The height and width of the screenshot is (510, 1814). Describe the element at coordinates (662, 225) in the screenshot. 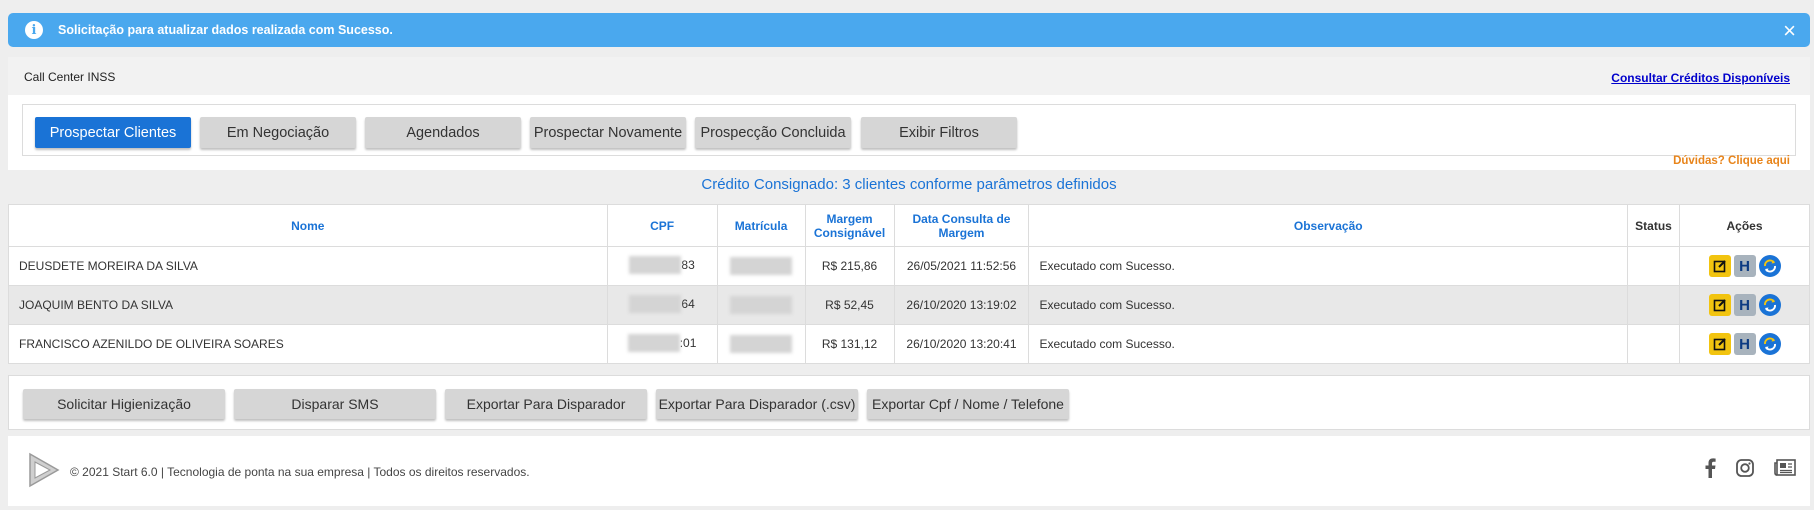

I see `col-cpf: CPF` at that location.